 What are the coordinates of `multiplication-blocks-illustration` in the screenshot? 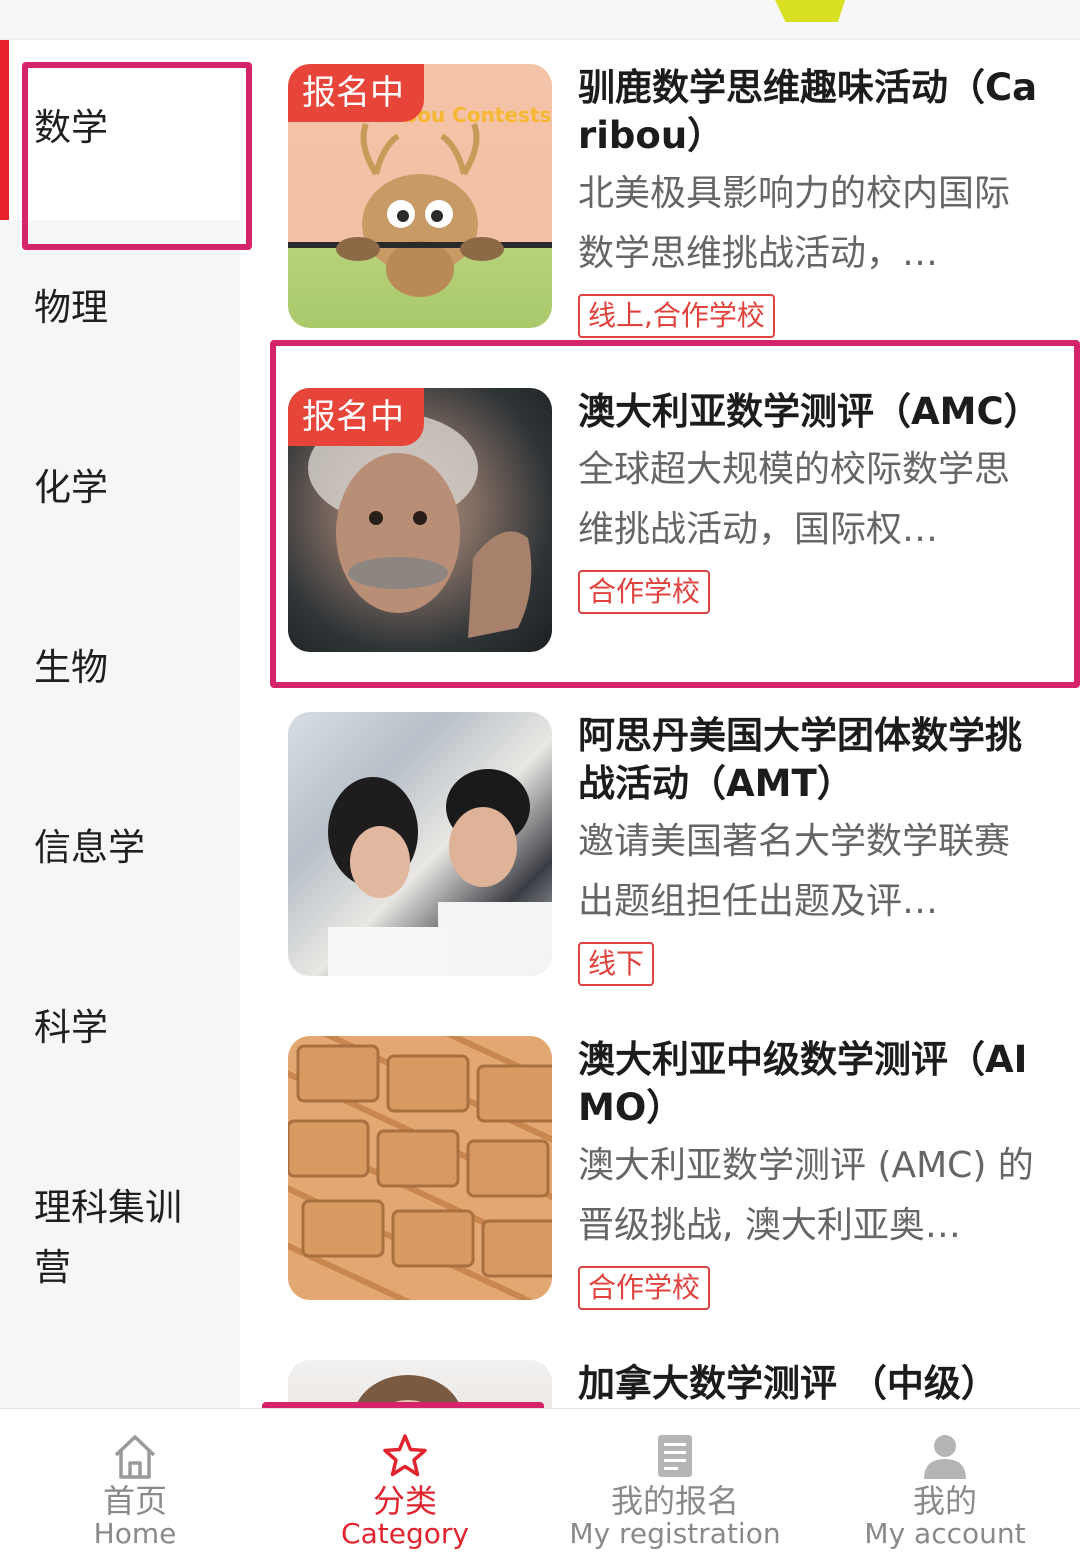 It's located at (420, 1161).